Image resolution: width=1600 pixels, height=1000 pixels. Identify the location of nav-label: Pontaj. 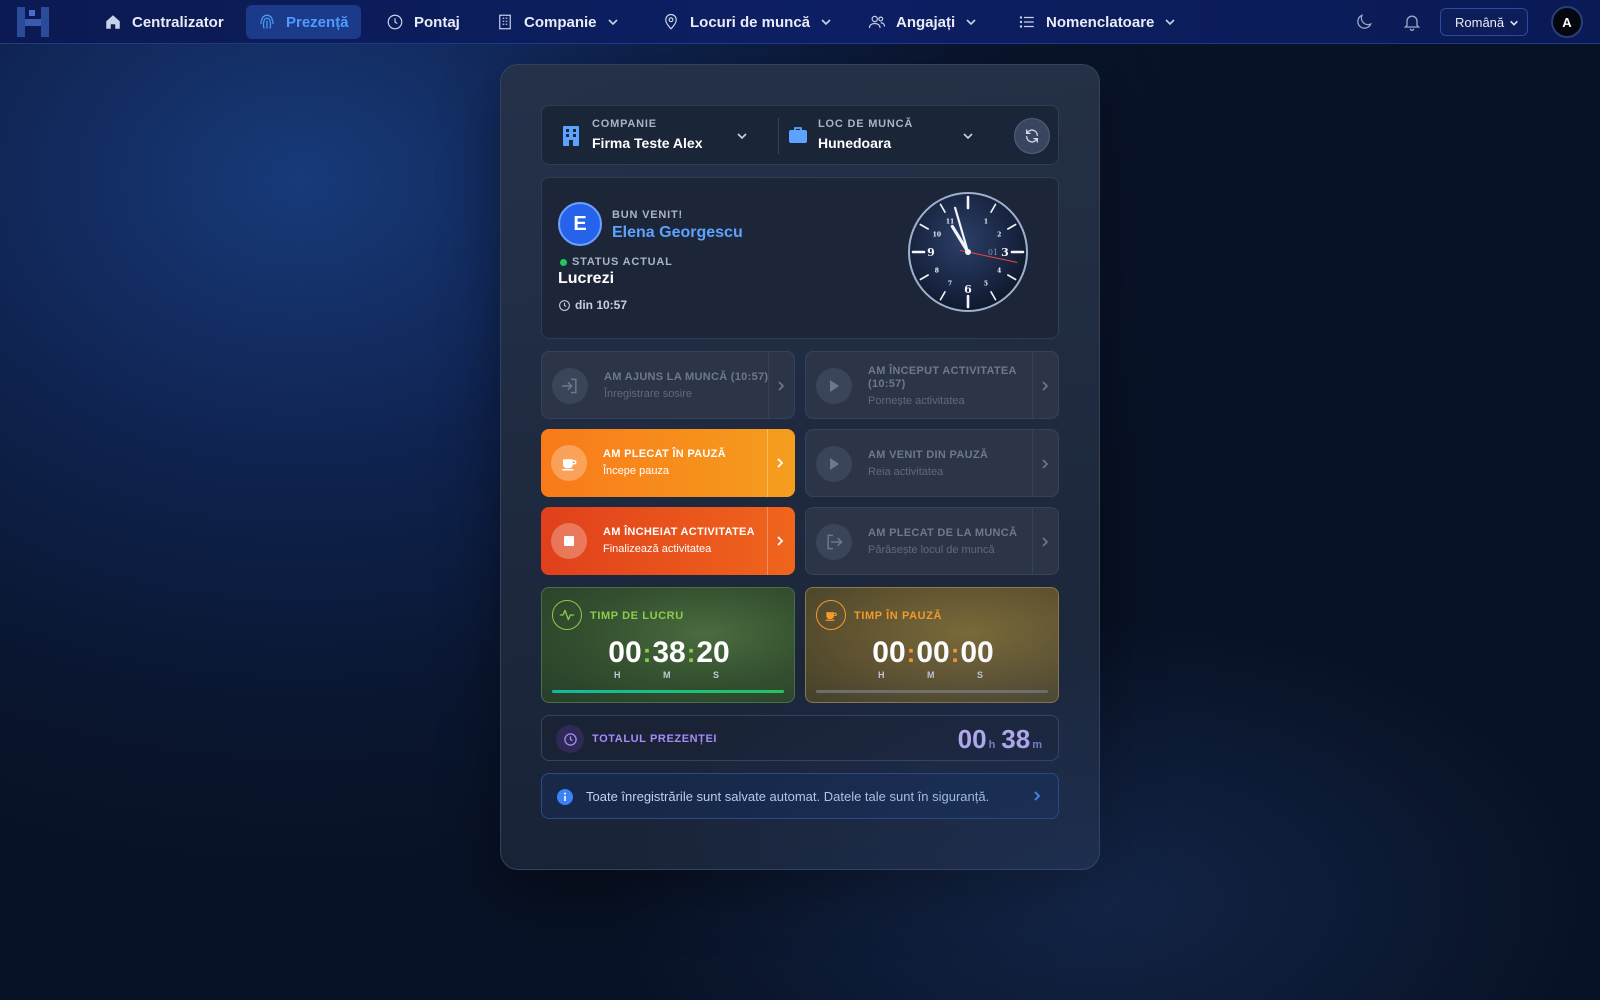
(437, 22).